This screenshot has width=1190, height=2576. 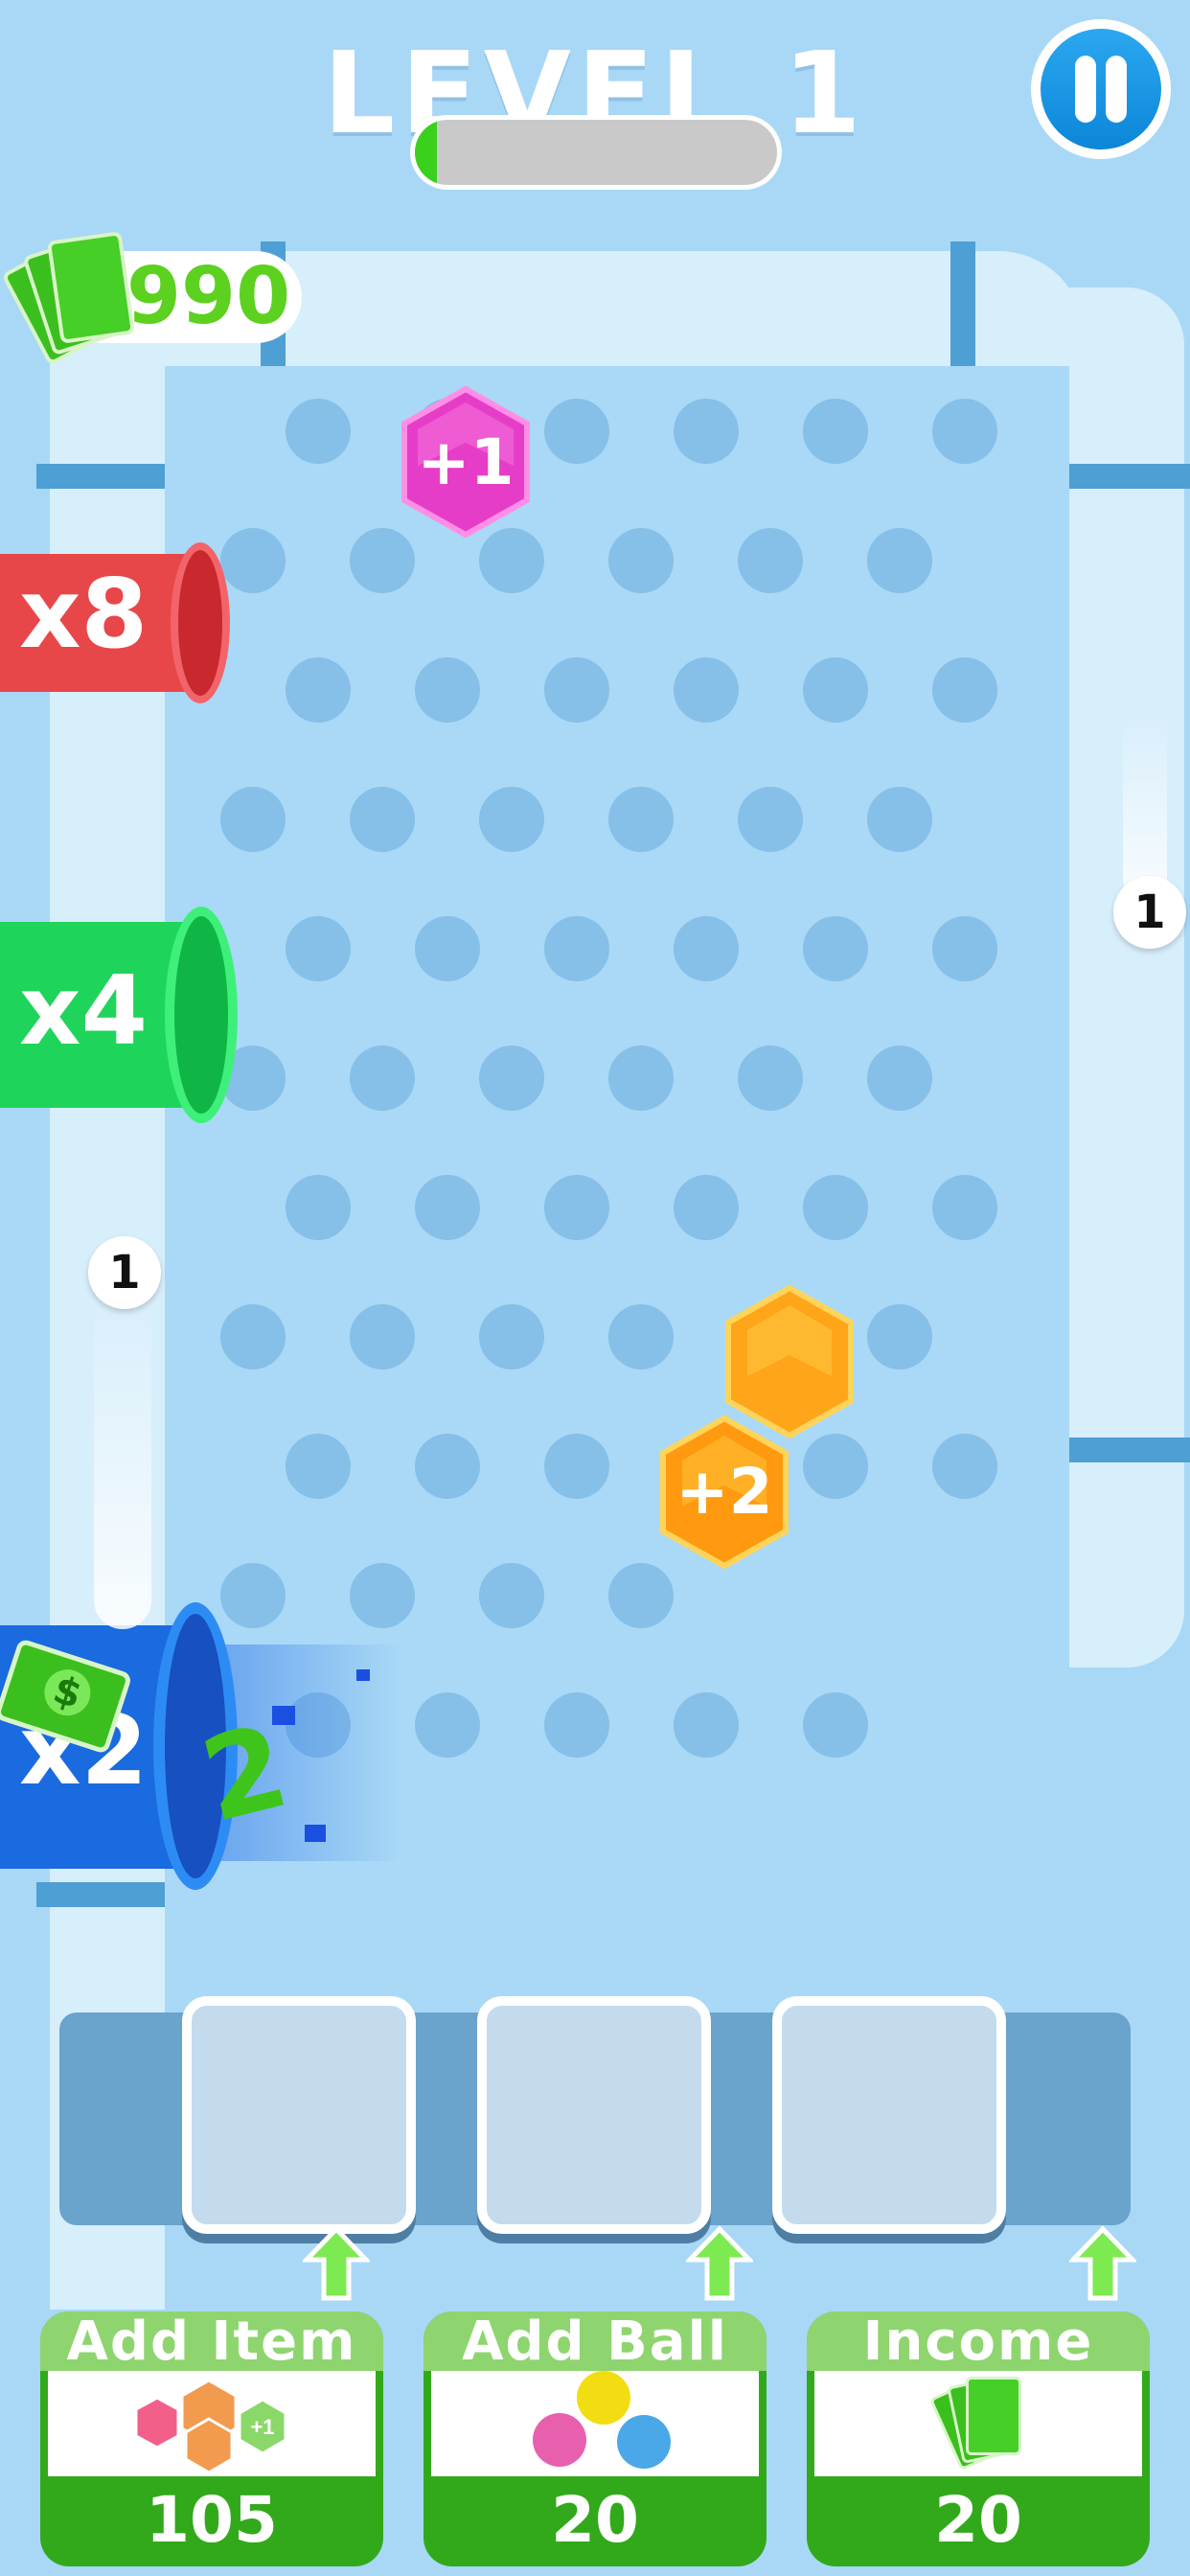 I want to click on wallet-amount: 990, so click(x=209, y=296).